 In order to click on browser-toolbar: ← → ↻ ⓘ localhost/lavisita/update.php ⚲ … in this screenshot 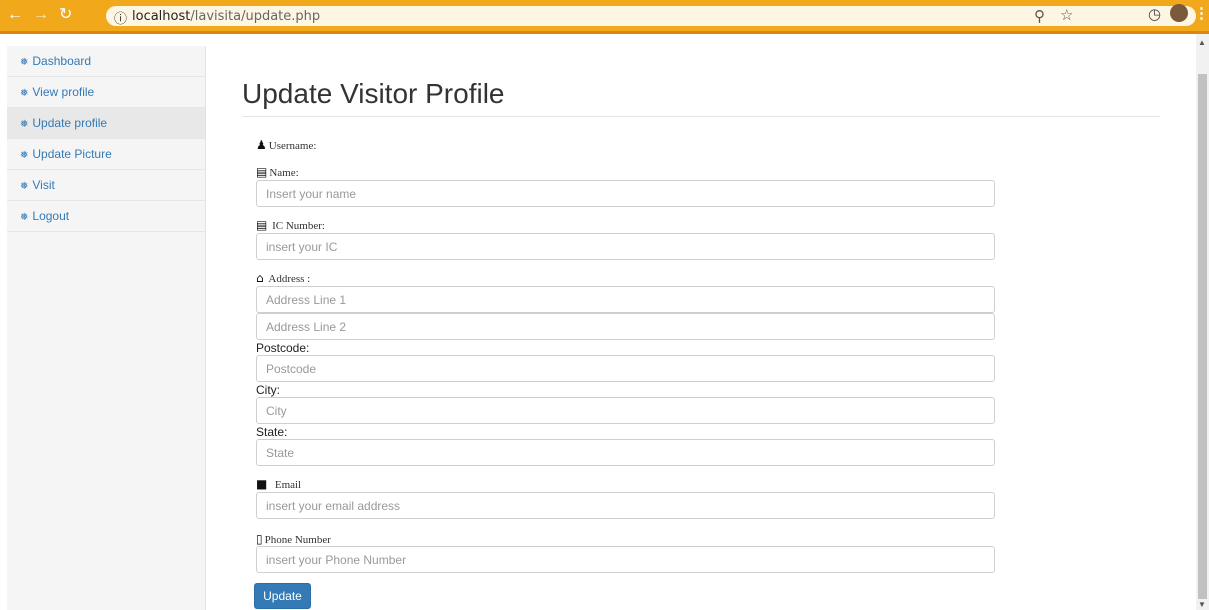, I will do `click(604, 17)`.